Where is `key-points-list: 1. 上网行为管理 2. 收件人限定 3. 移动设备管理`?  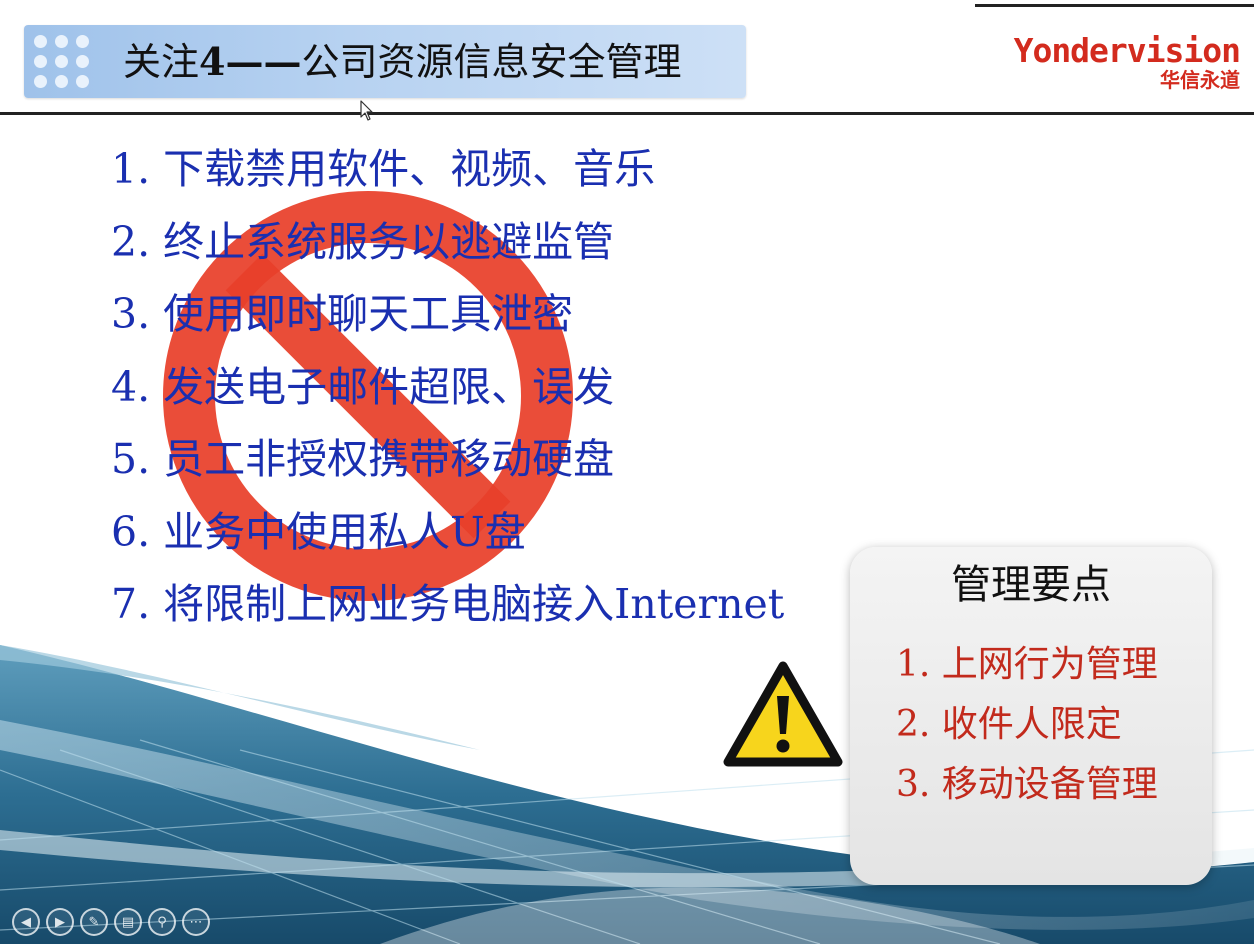
key-points-list: 1. 上网行为管理 2. 收件人限定 3. 移动设备管理 is located at coordinates (1027, 725).